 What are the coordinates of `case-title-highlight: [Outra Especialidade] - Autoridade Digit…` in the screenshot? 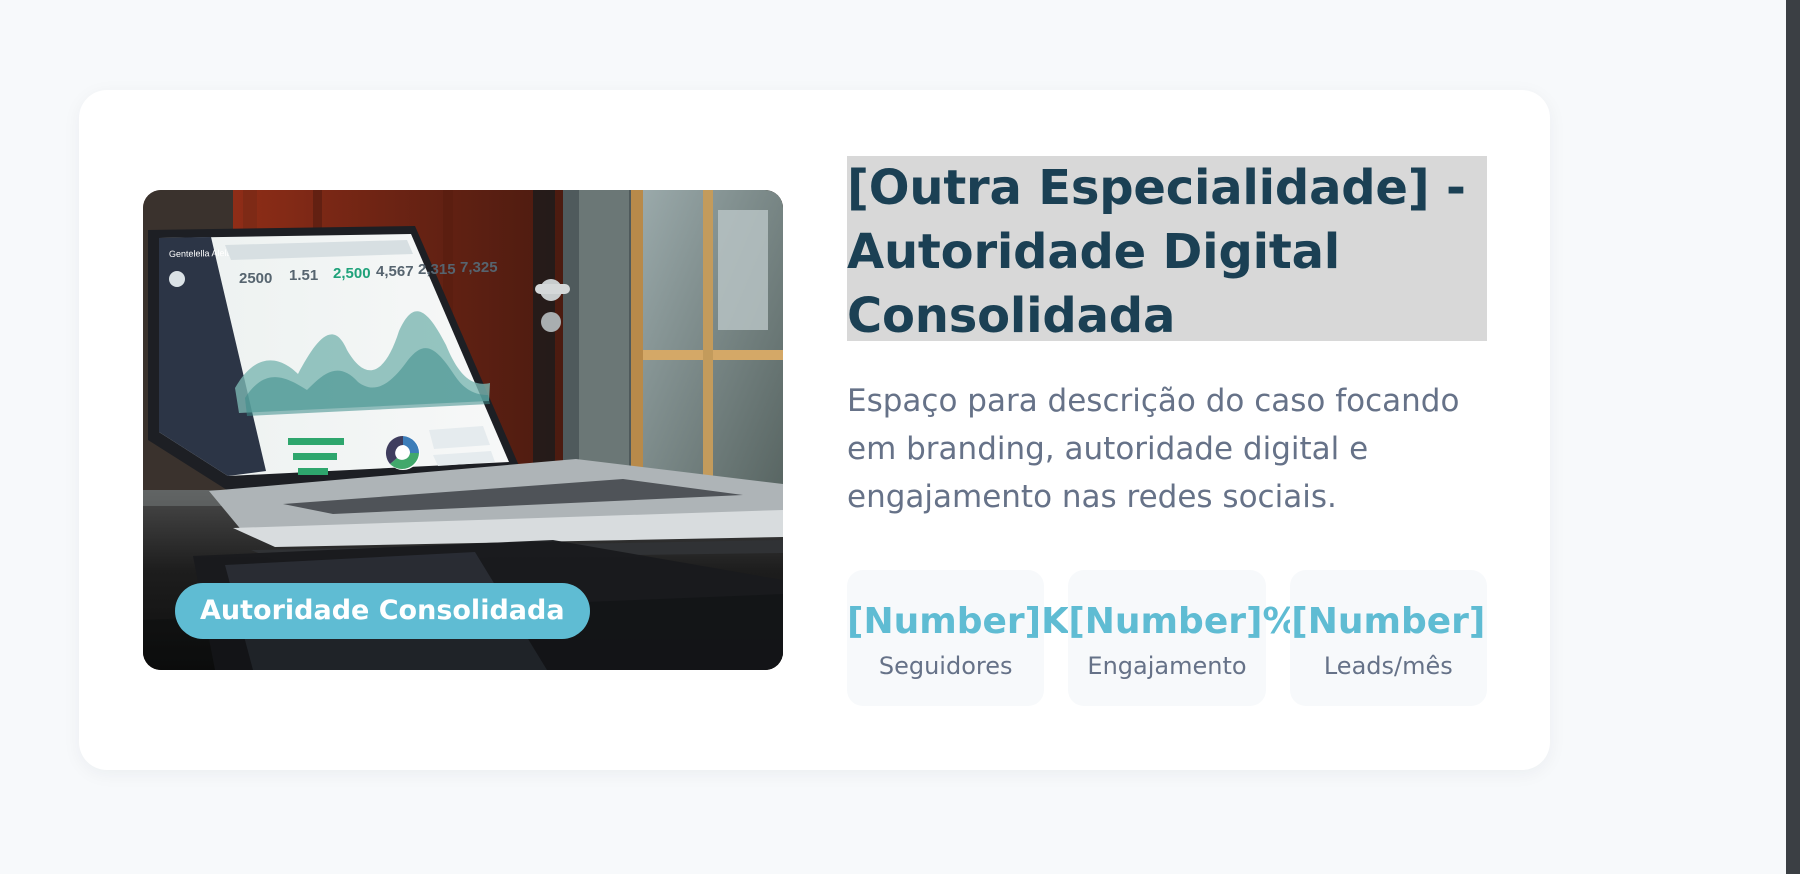 It's located at (1167, 250).